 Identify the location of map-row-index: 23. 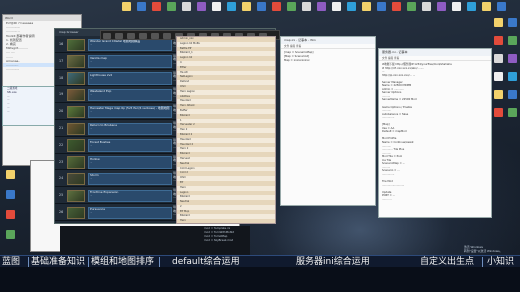
(61, 161).